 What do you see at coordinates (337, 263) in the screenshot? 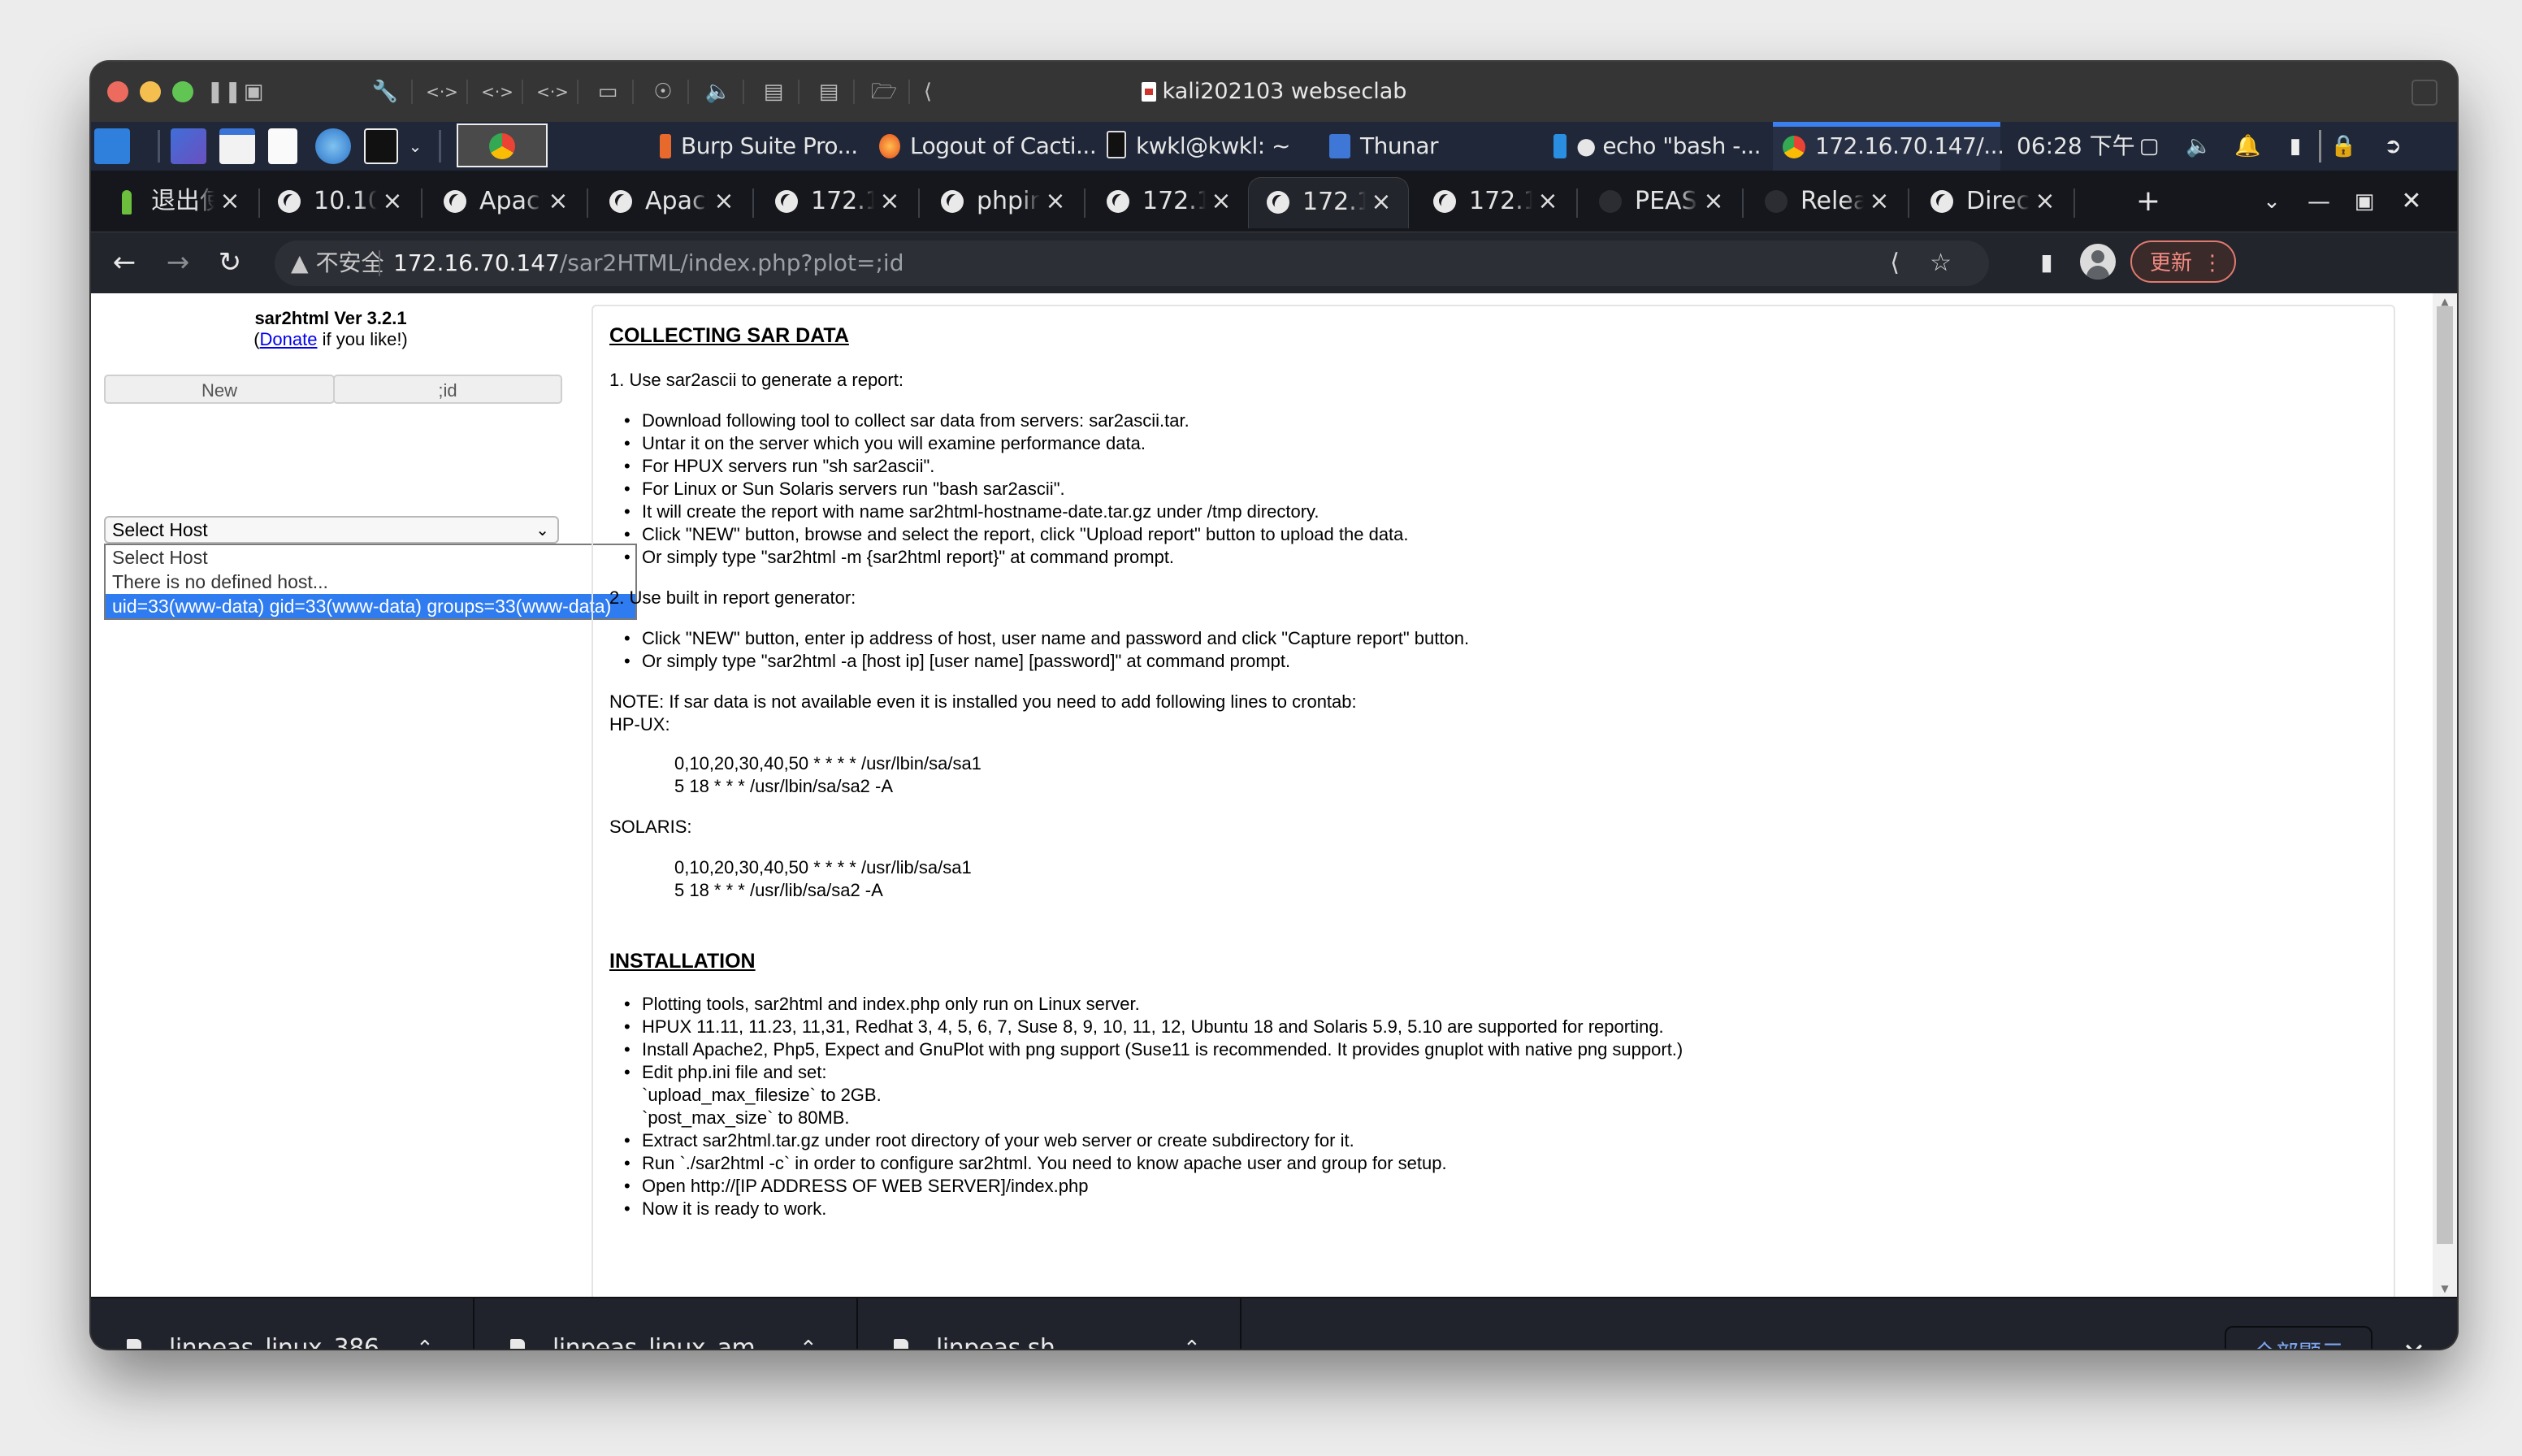
I see `security-indicator: ▲ 不安全` at bounding box center [337, 263].